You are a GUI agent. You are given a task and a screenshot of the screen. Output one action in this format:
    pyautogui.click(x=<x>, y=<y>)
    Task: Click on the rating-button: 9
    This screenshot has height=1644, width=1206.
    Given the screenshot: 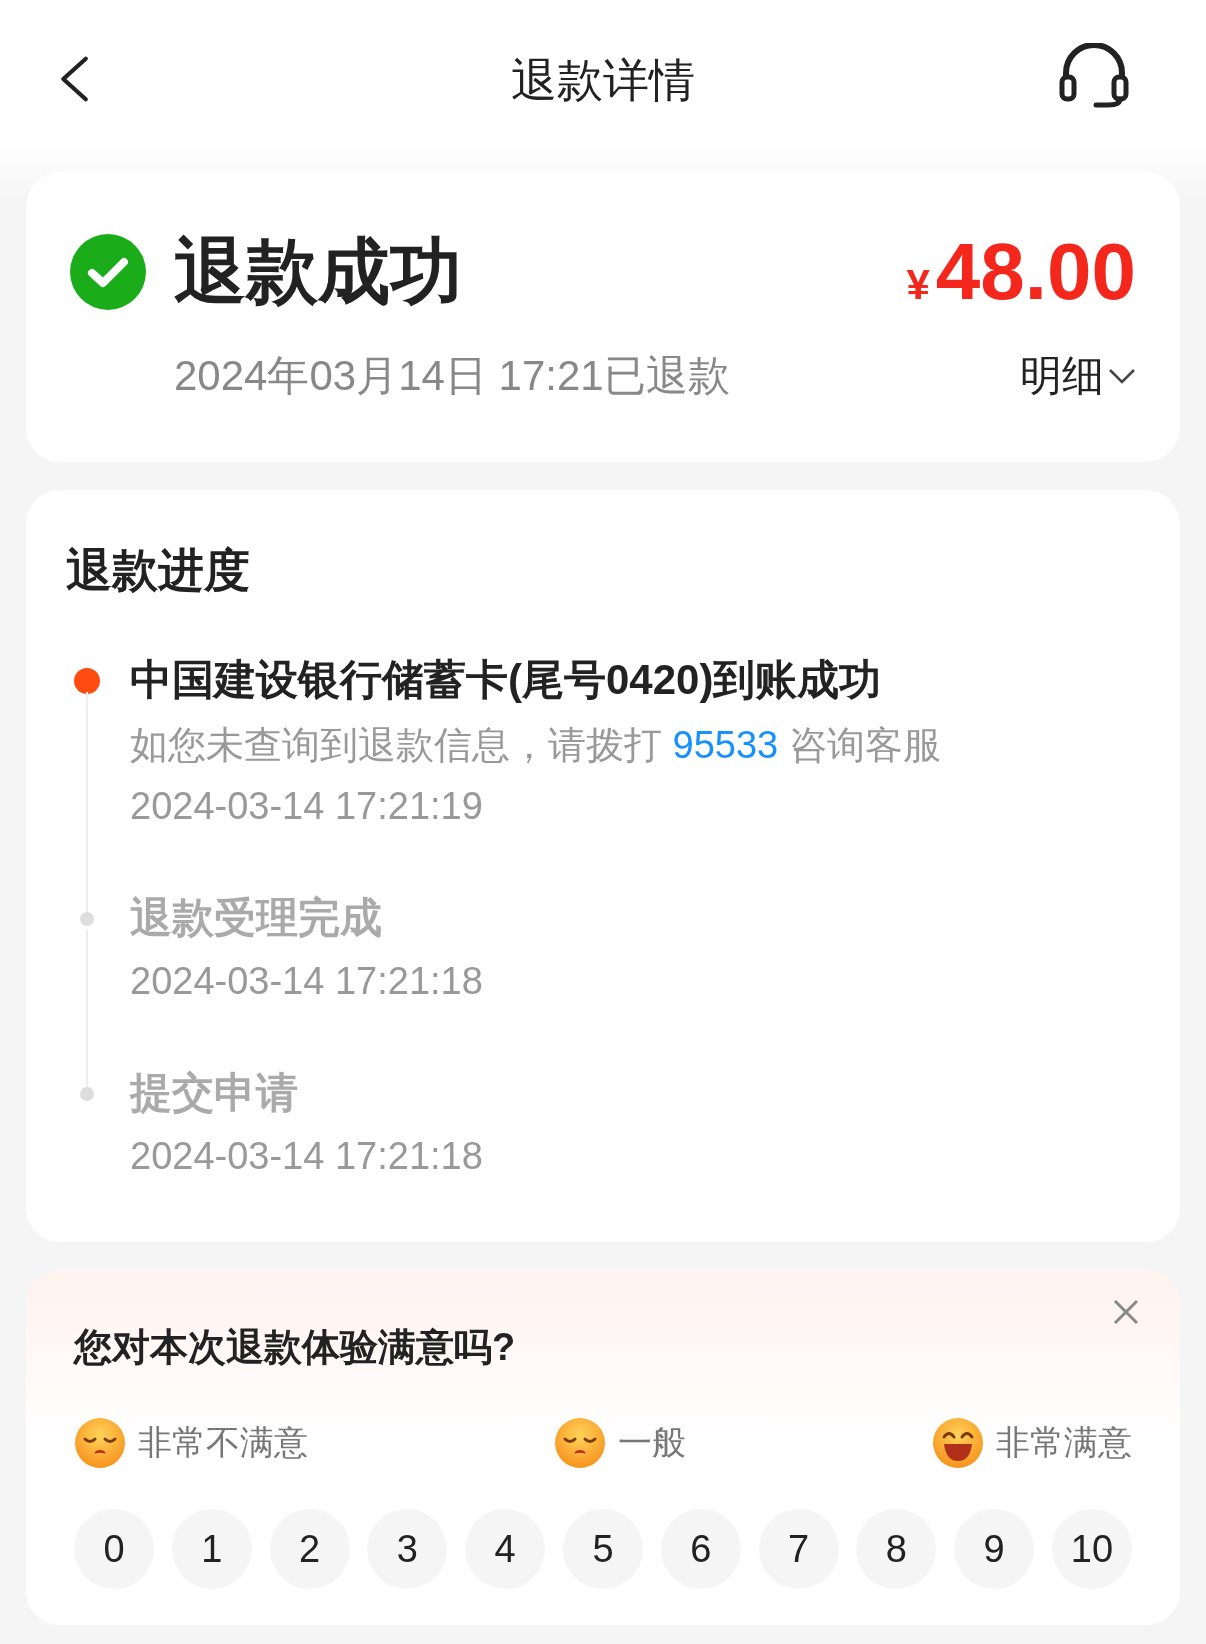 What is the action you would take?
    pyautogui.click(x=994, y=1549)
    